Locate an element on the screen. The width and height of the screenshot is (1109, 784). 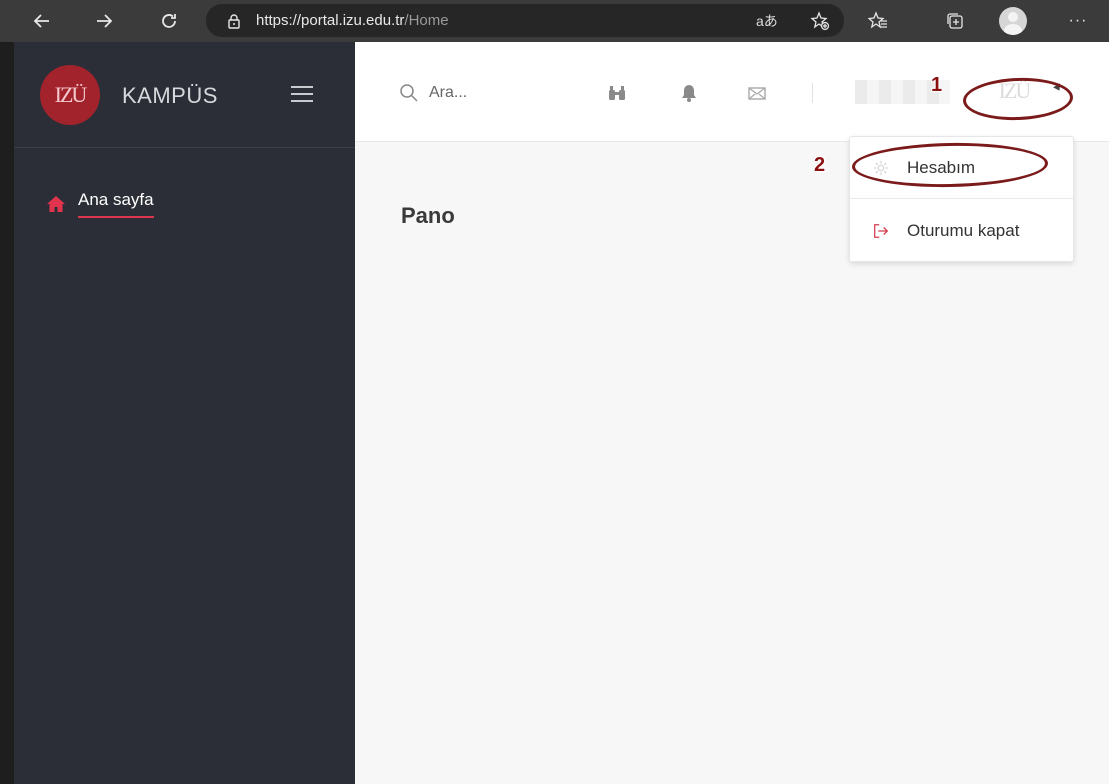
search-input is located at coordinates (509, 93).